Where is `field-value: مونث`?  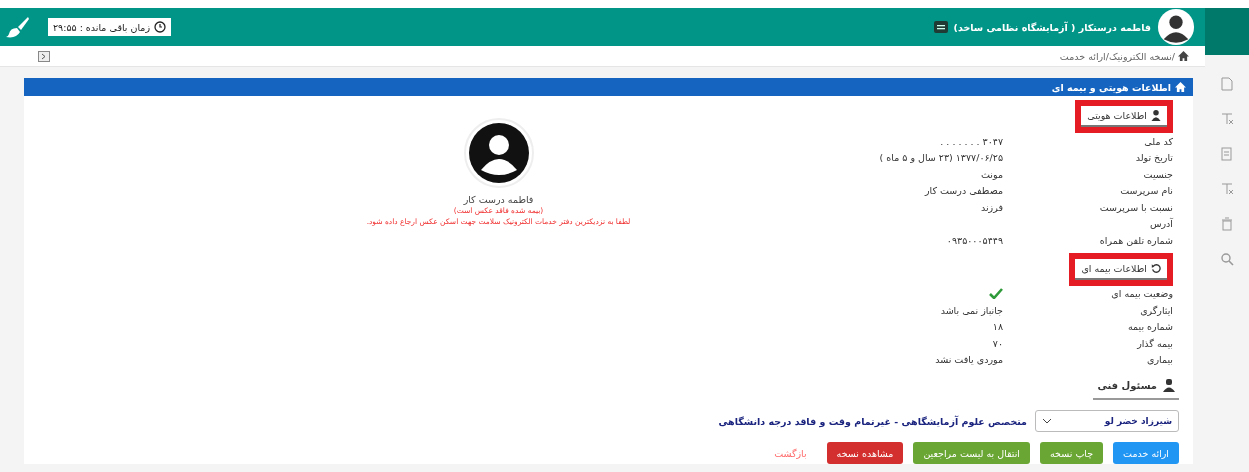
field-value: مونث is located at coordinates (992, 174).